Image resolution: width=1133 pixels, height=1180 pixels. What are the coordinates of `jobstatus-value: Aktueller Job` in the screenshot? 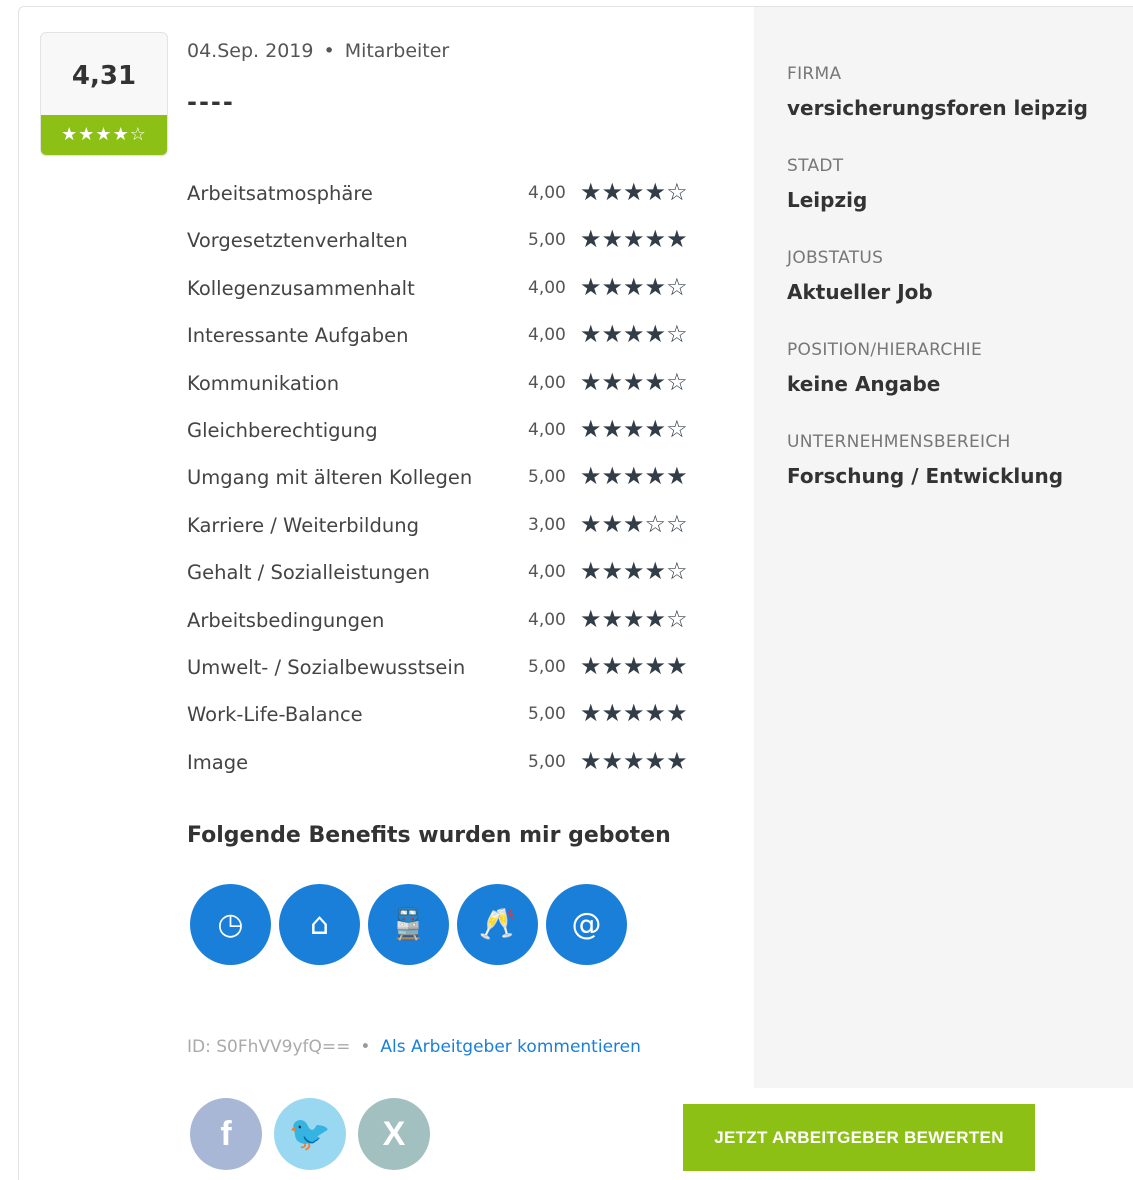 It's located at (860, 292).